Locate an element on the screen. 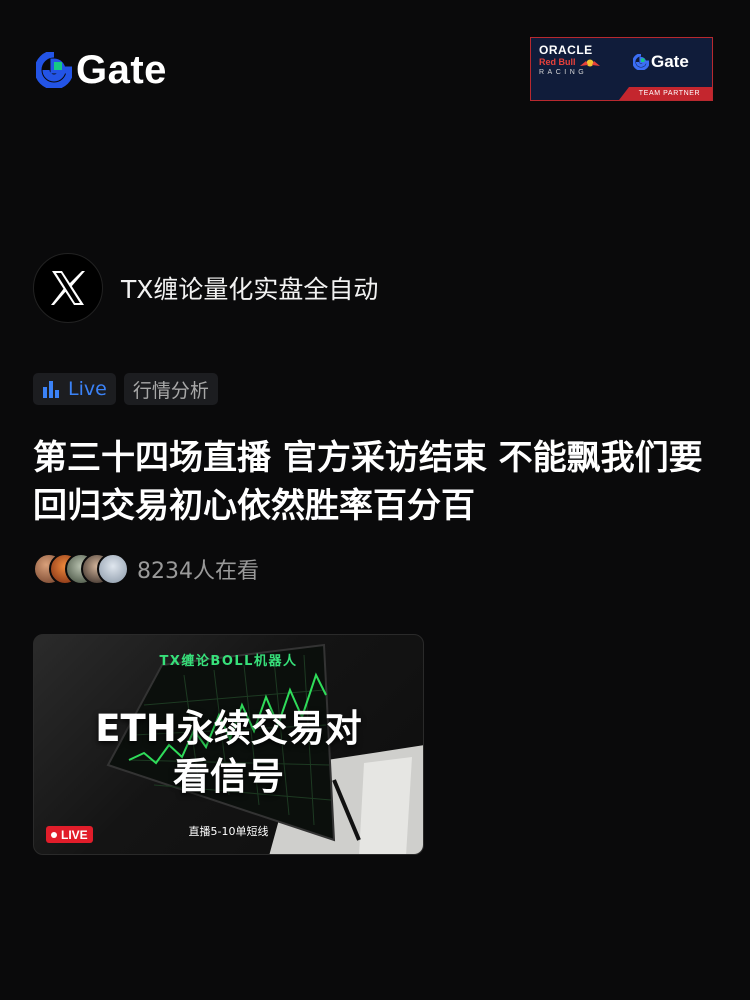 This screenshot has width=750, height=1000. live-tag: Live is located at coordinates (74, 389).